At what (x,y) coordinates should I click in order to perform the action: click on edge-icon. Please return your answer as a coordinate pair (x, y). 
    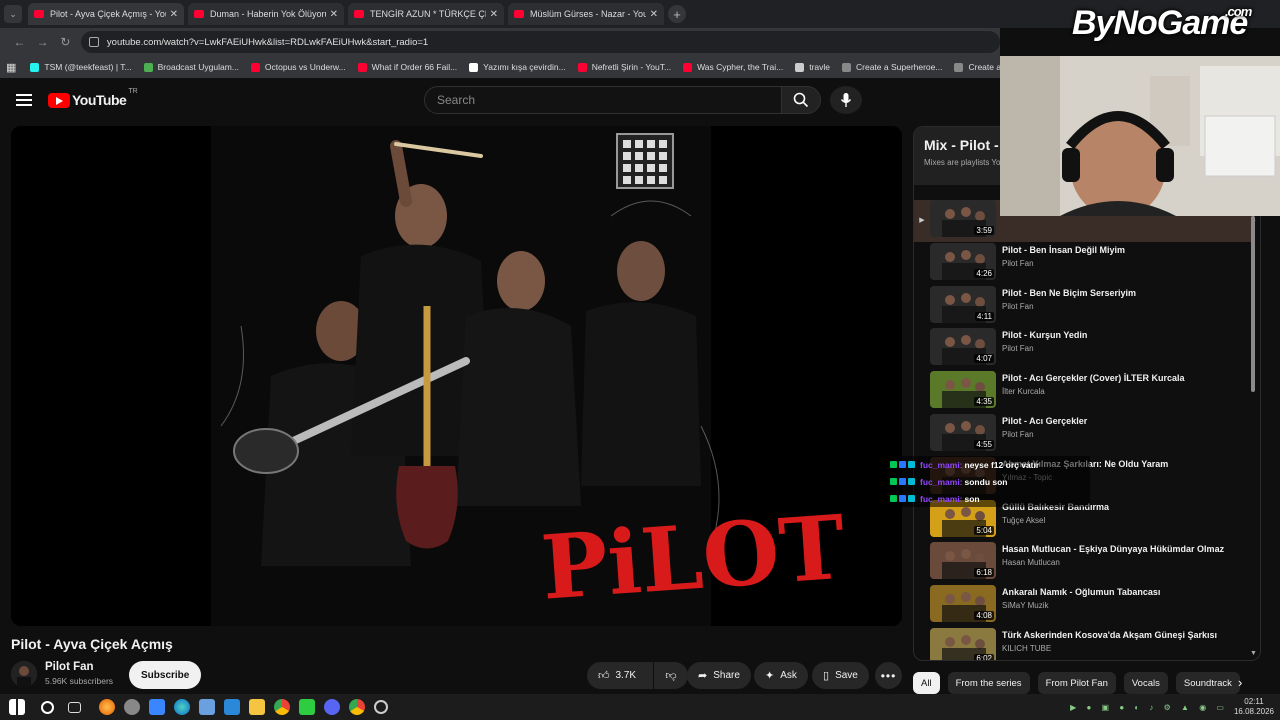
    Looking at the image, I should click on (182, 707).